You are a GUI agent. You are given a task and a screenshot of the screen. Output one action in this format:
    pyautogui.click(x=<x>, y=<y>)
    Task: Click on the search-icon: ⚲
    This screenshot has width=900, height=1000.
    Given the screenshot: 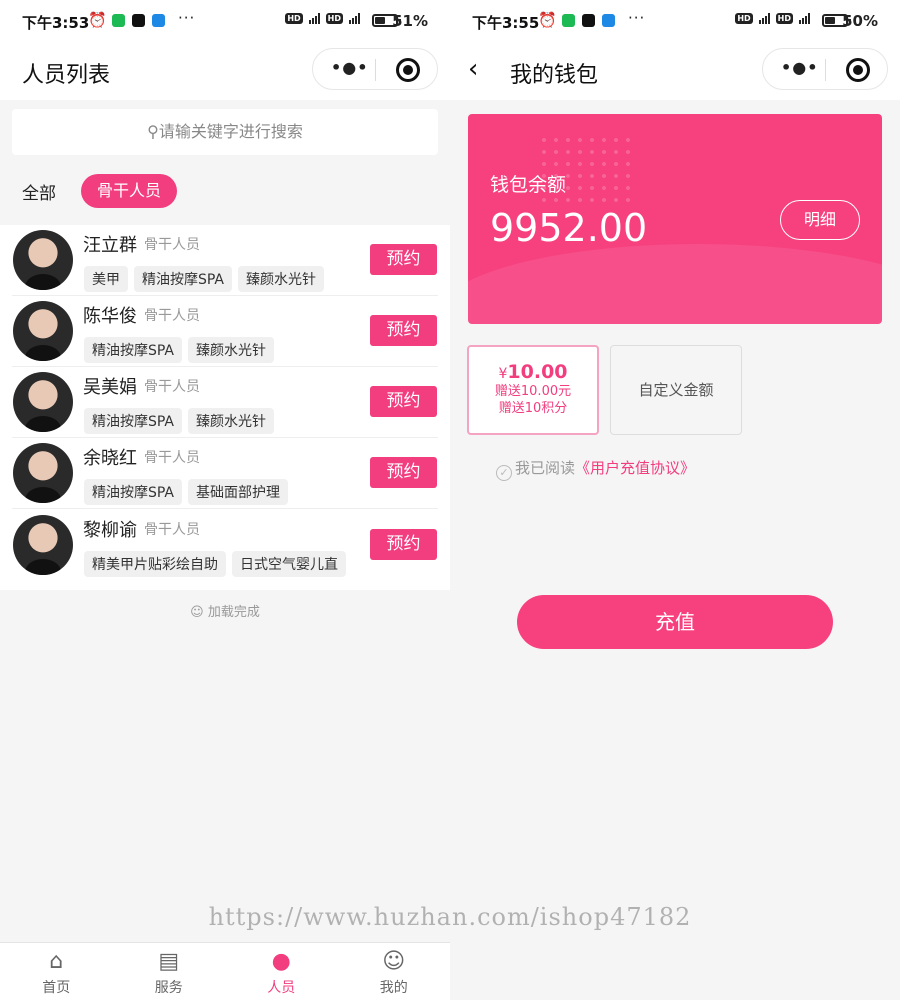 What is the action you would take?
    pyautogui.click(x=153, y=131)
    